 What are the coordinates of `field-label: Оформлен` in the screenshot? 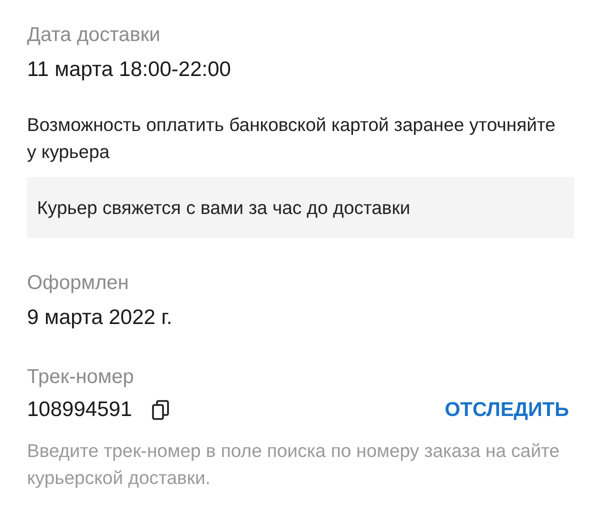 It's located at (78, 283).